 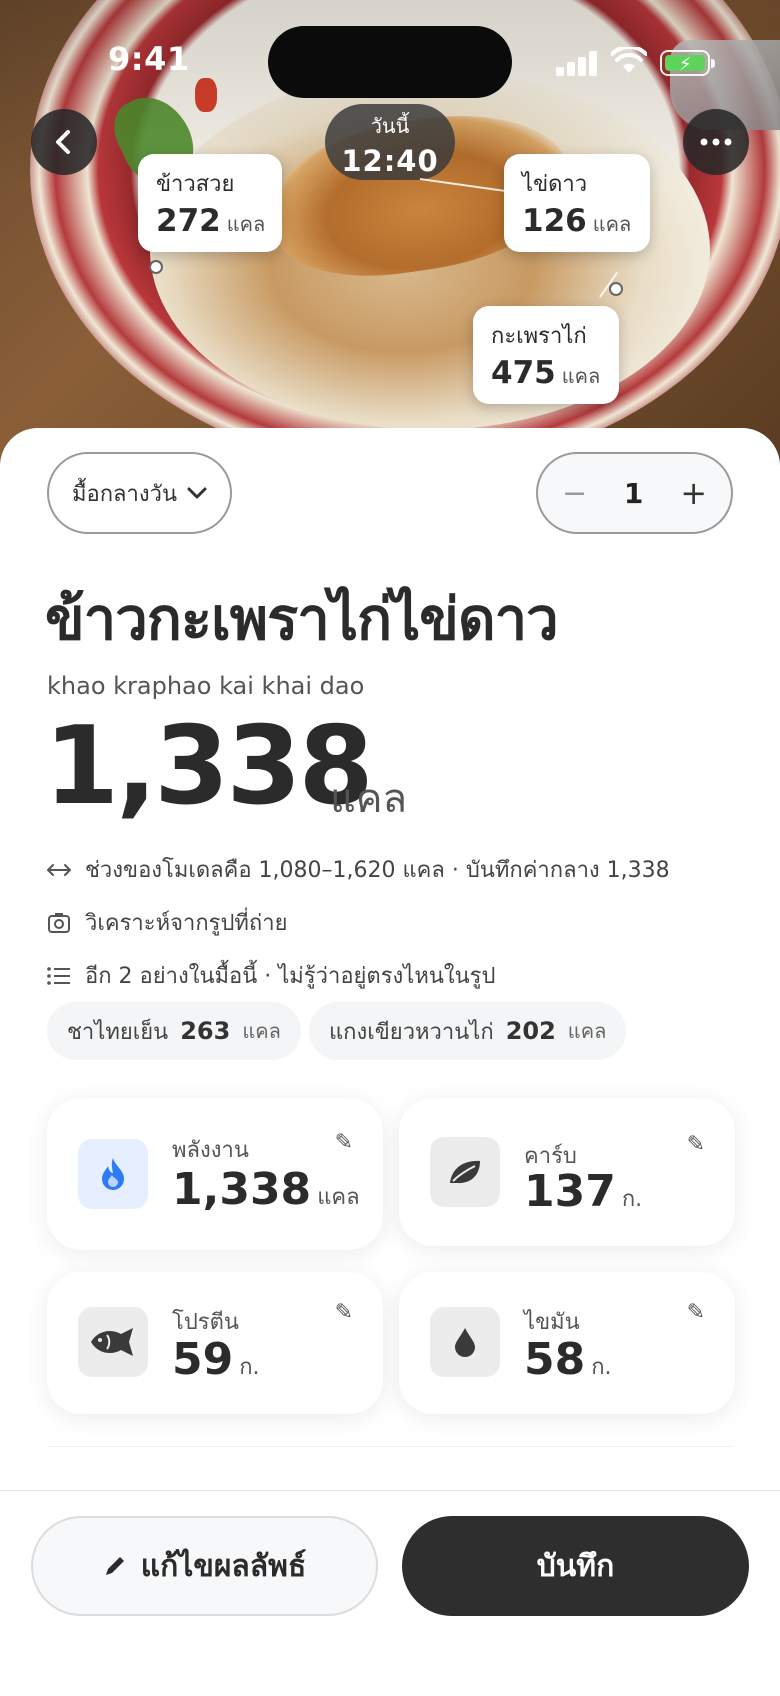 What do you see at coordinates (203, 1359) in the screenshot?
I see `nutrient-value: 59` at bounding box center [203, 1359].